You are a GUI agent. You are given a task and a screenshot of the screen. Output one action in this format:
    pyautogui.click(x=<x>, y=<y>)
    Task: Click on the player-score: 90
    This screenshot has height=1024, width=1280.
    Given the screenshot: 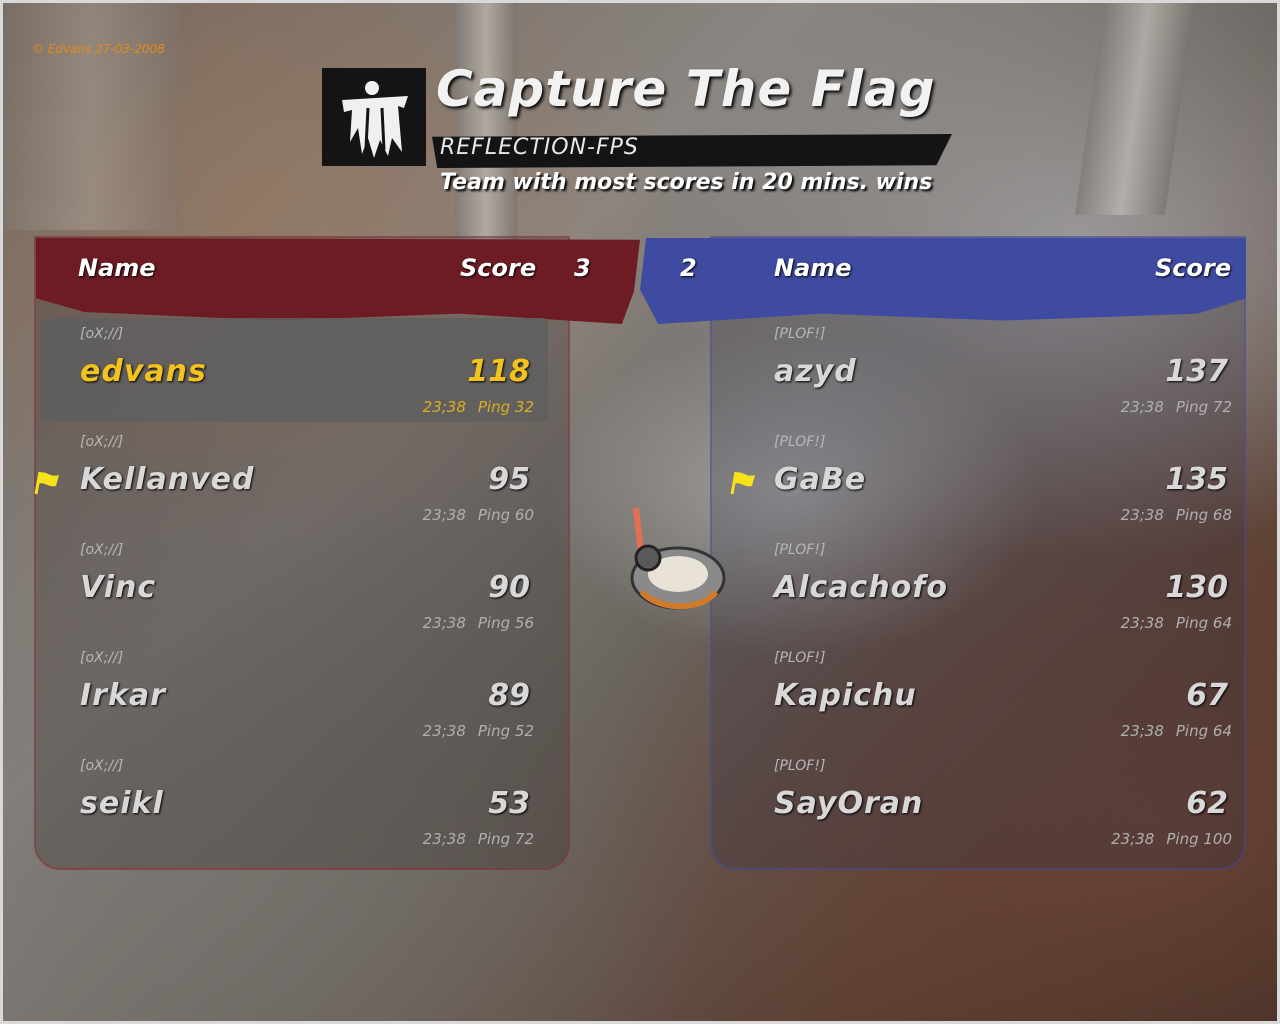 What is the action you would take?
    pyautogui.click(x=509, y=587)
    